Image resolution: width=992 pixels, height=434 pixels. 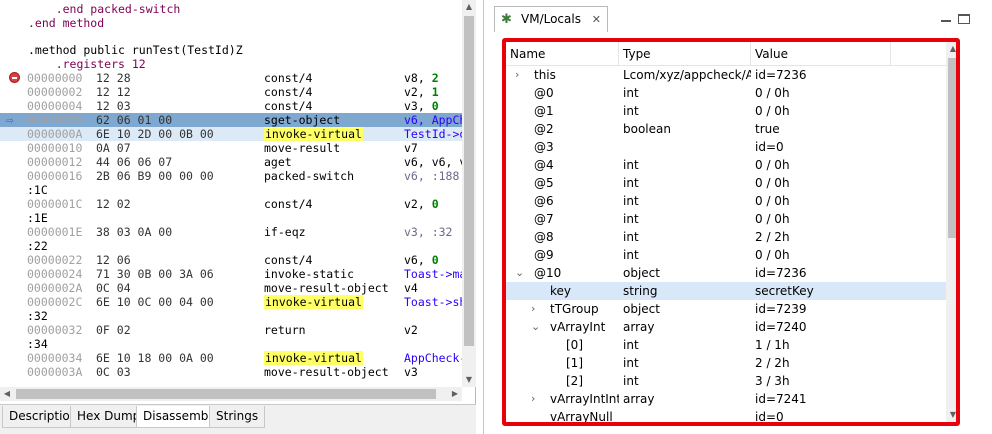 I want to click on locals-scroll-thumb, so click(x=952, y=148).